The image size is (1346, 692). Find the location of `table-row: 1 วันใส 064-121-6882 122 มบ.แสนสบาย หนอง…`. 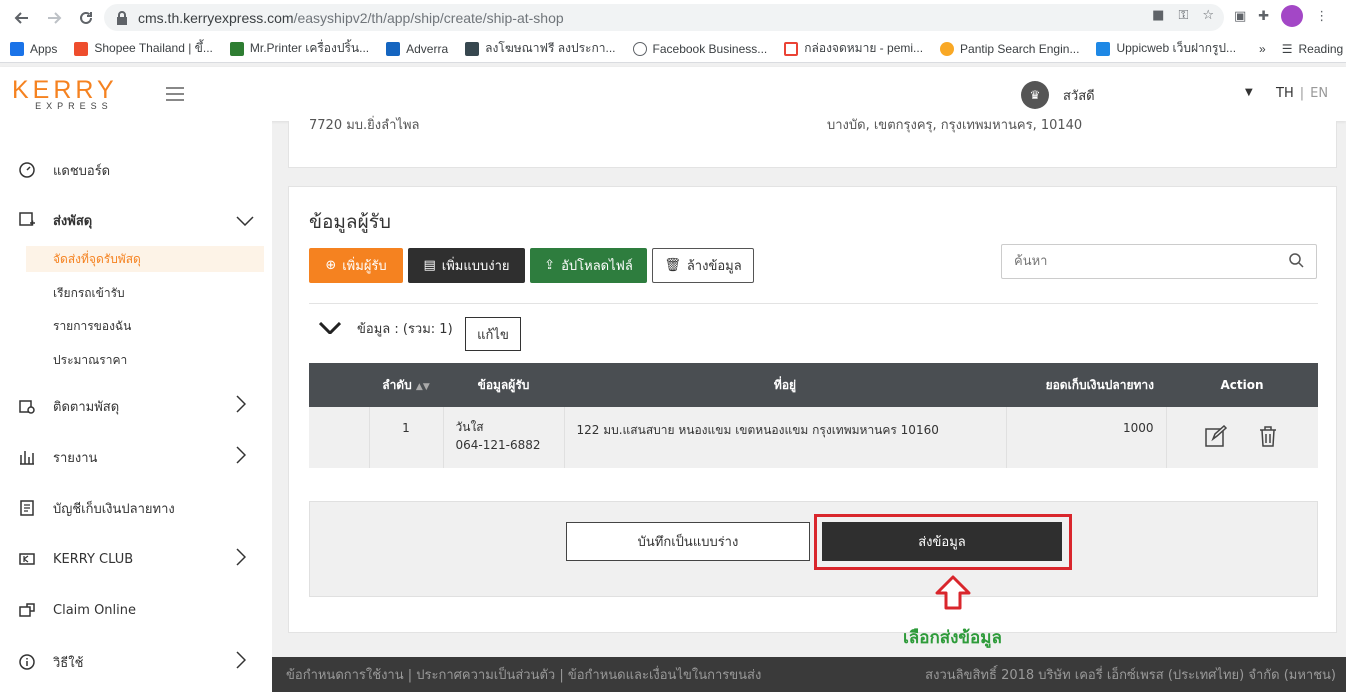

table-row: 1 วันใส 064-121-6882 122 มบ.แสนสบาย หนอง… is located at coordinates (813, 437).